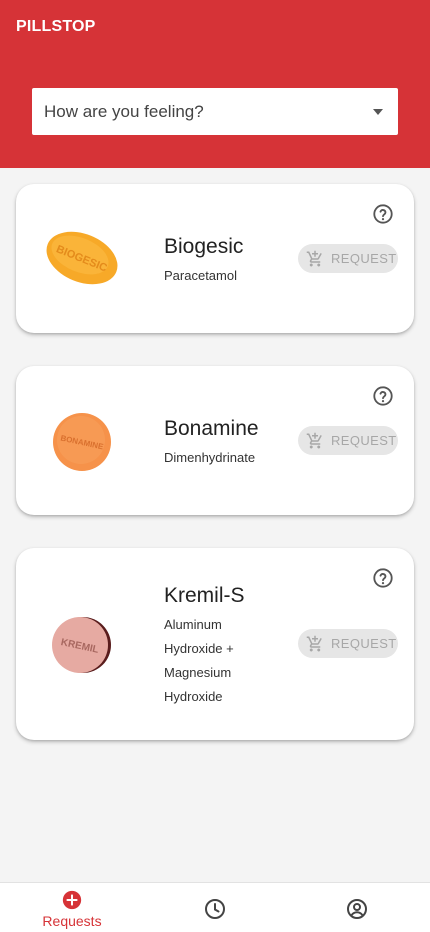 This screenshot has width=430, height=932. I want to click on medicine-generic: Aluminum Hydroxide + Magnesium Hydroxide, so click(199, 660).